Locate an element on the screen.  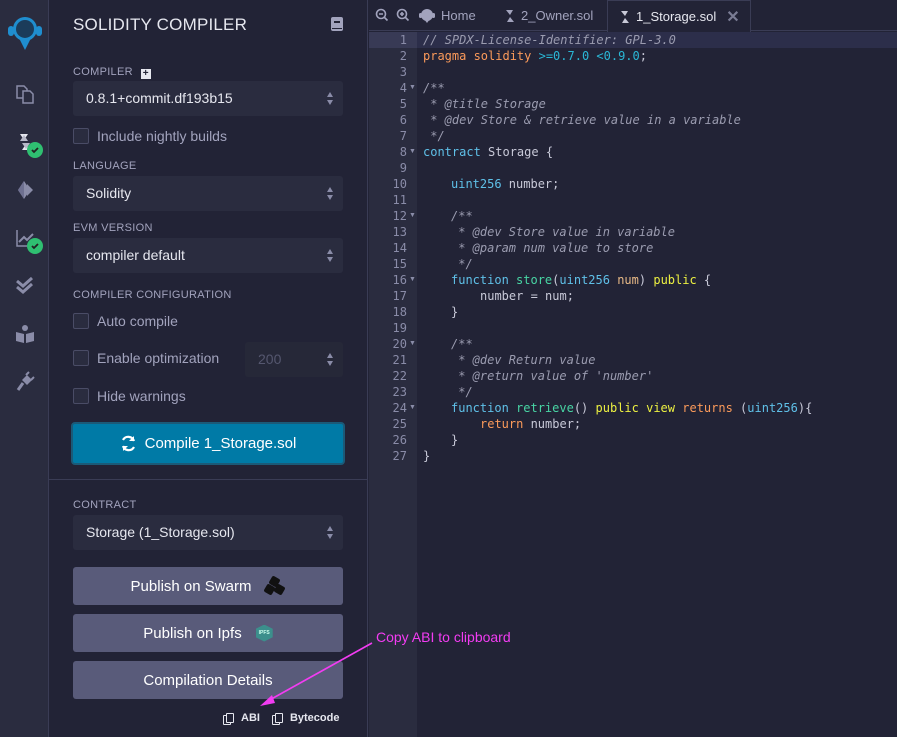
line-number: 23 is located at coordinates (399, 392).